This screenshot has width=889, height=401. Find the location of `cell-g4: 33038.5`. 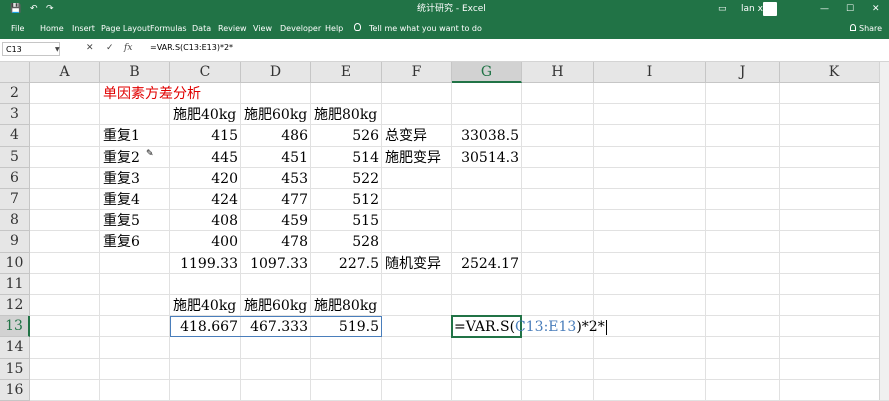

cell-g4: 33038.5 is located at coordinates (485, 136).